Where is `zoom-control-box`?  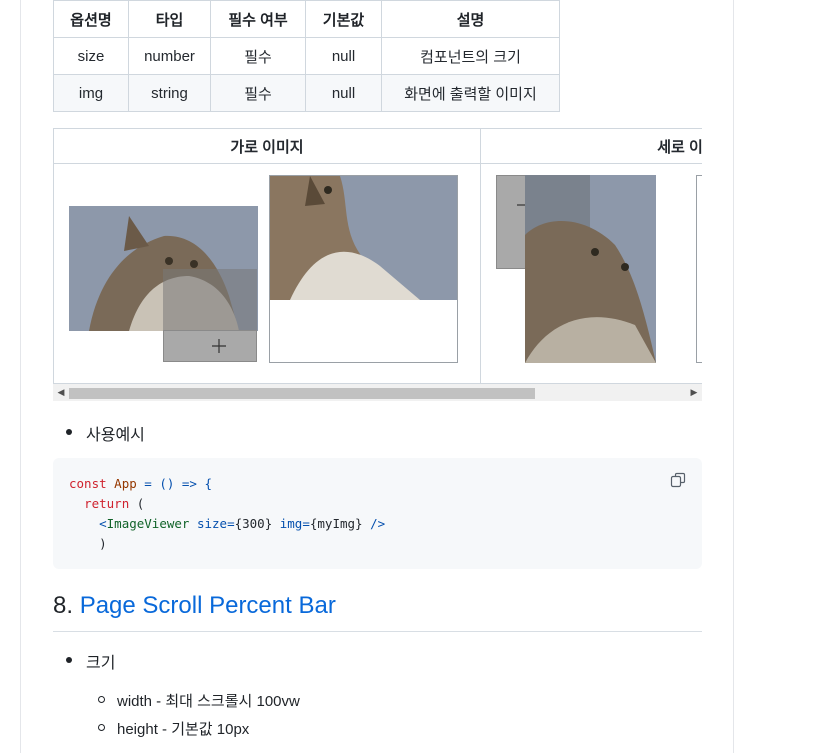 zoom-control-box is located at coordinates (210, 346).